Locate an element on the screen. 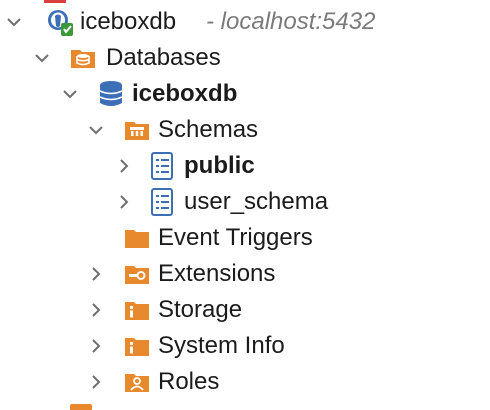  extensions-folder-icon is located at coordinates (137, 275).